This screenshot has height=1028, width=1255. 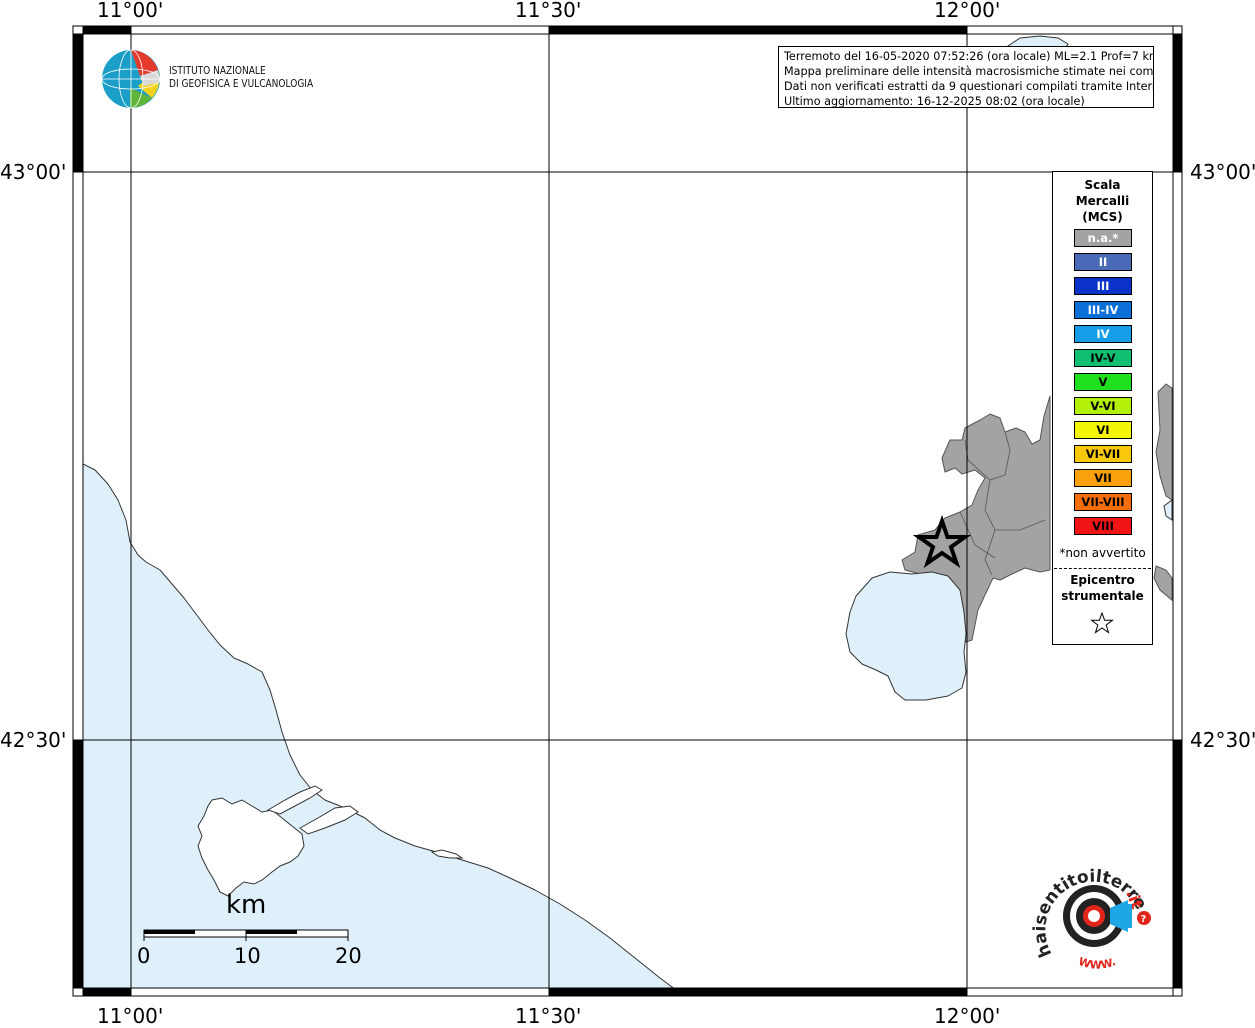 I want to click on lat-label-right: 43°00', so click(x=1222, y=172).